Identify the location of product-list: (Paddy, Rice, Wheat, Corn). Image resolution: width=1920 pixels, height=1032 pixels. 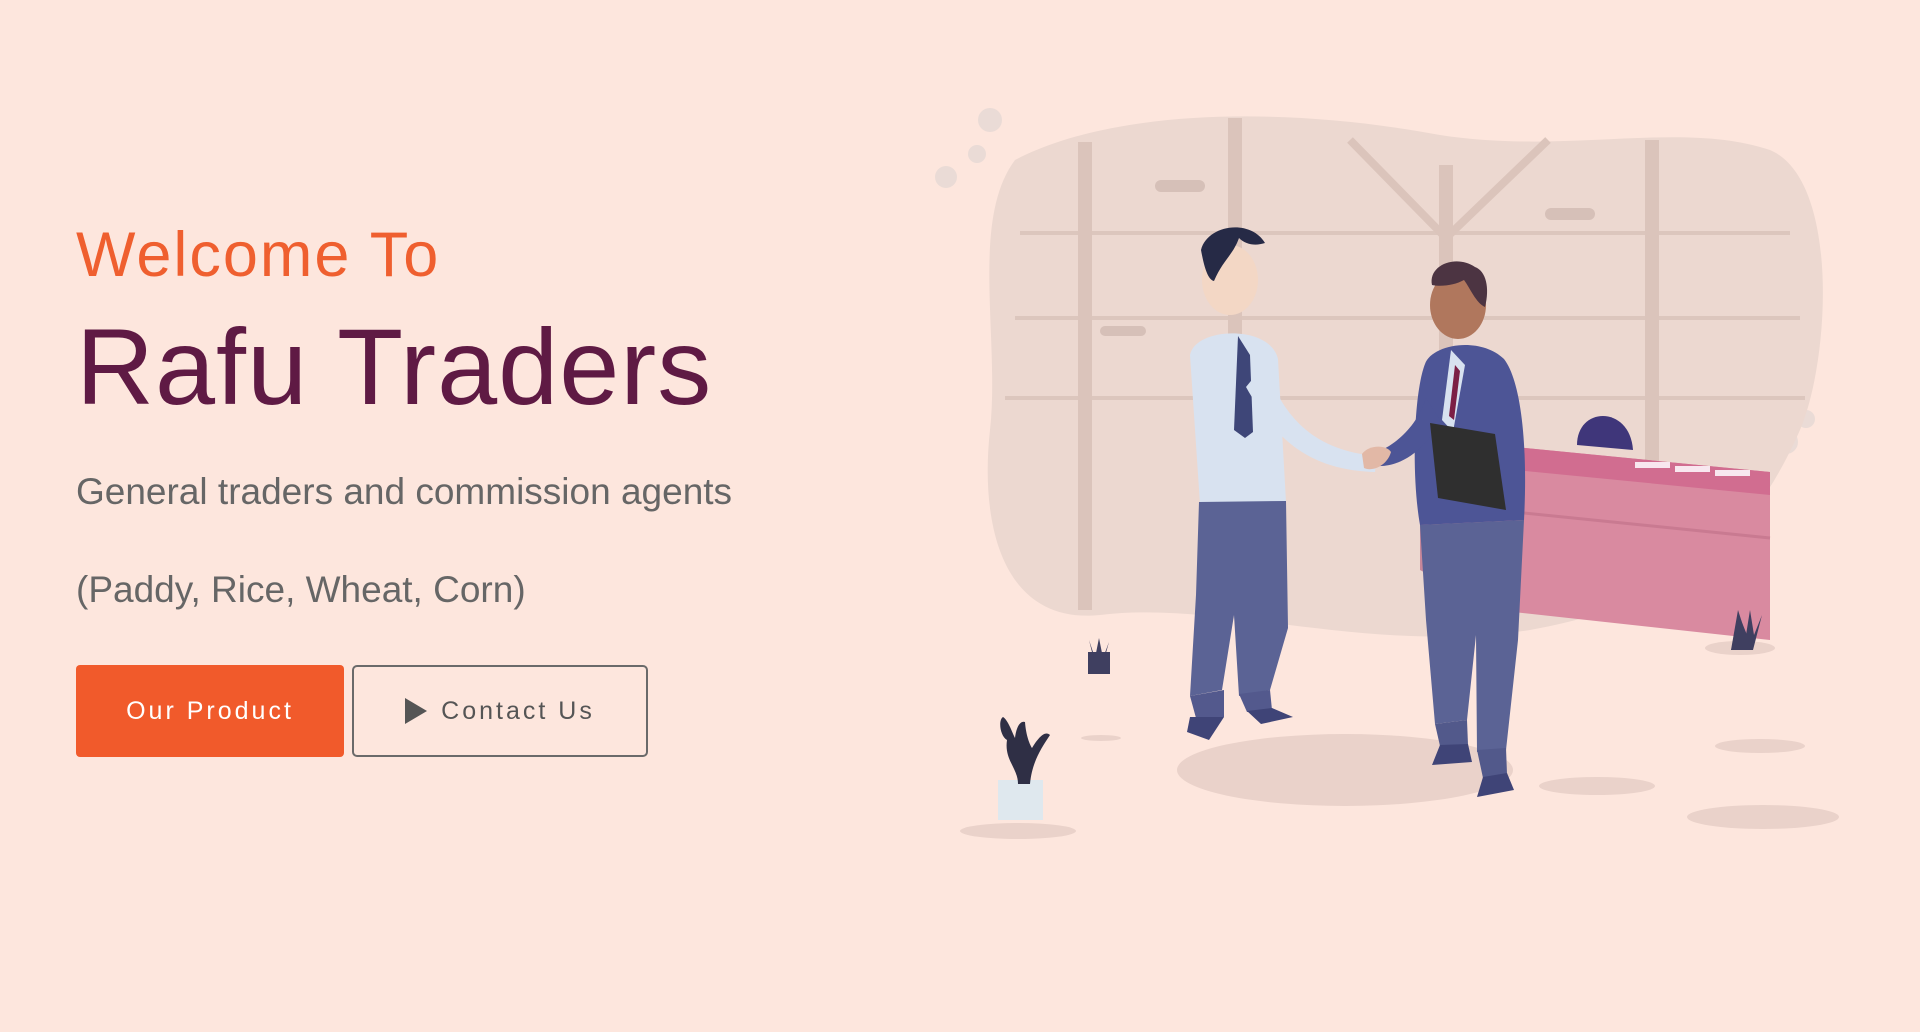
(301, 589).